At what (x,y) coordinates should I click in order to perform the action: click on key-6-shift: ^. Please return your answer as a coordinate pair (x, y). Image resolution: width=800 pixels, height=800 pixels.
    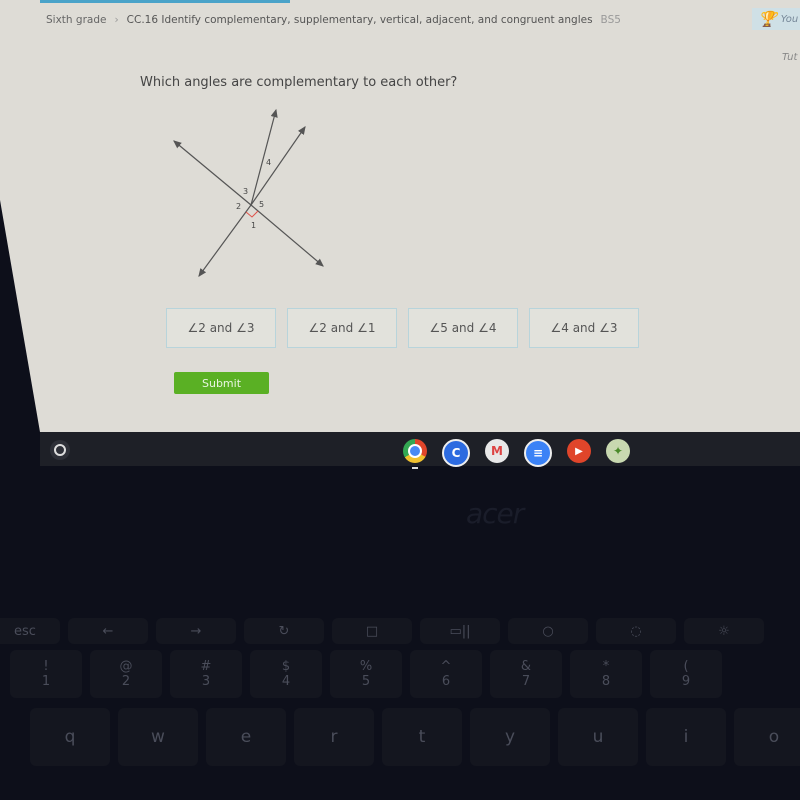
    Looking at the image, I should click on (446, 666).